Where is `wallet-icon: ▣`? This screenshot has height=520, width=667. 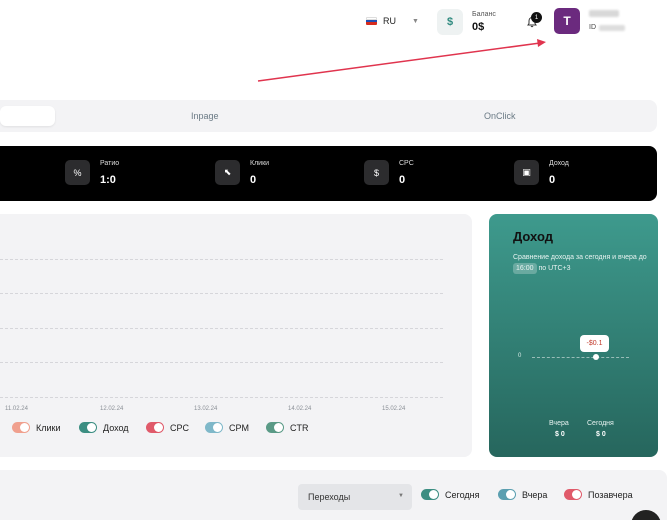
wallet-icon: ▣ is located at coordinates (526, 172).